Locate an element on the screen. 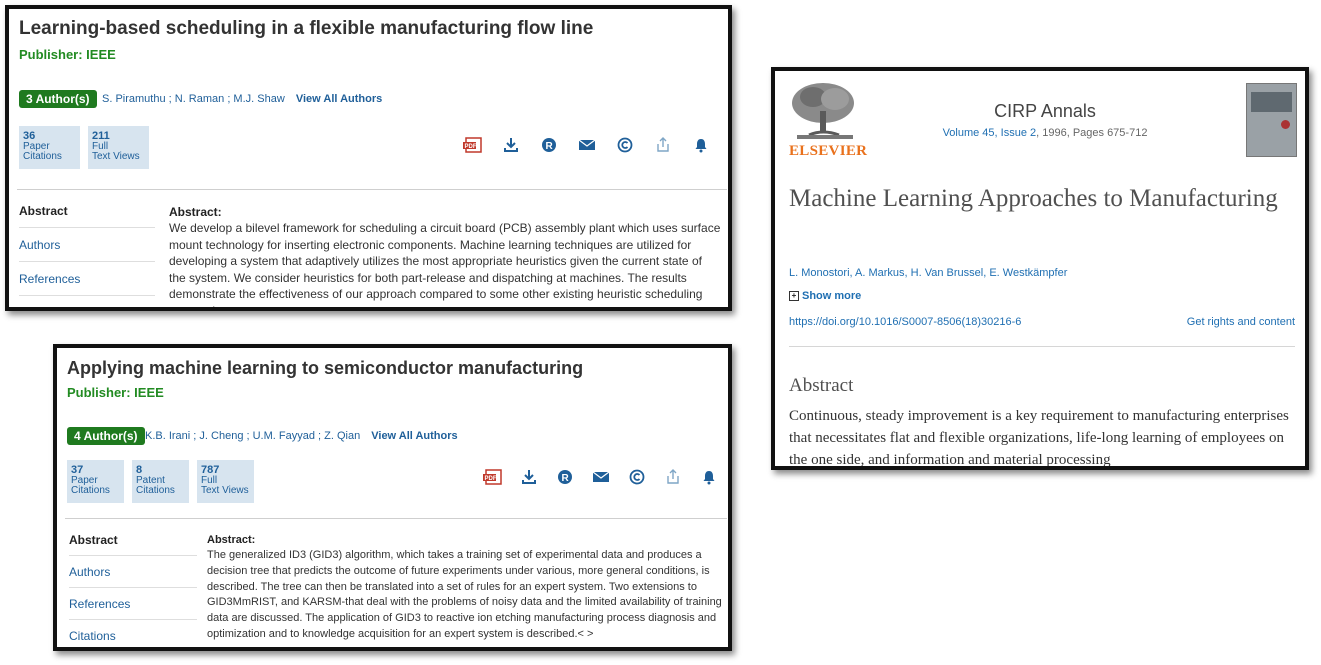 This screenshot has height=665, width=1321. journal-title: CIRP Annals is located at coordinates (1040, 111).